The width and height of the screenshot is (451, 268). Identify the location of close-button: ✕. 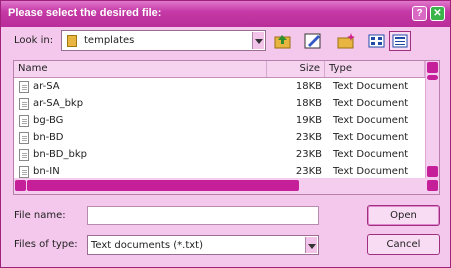
(437, 13).